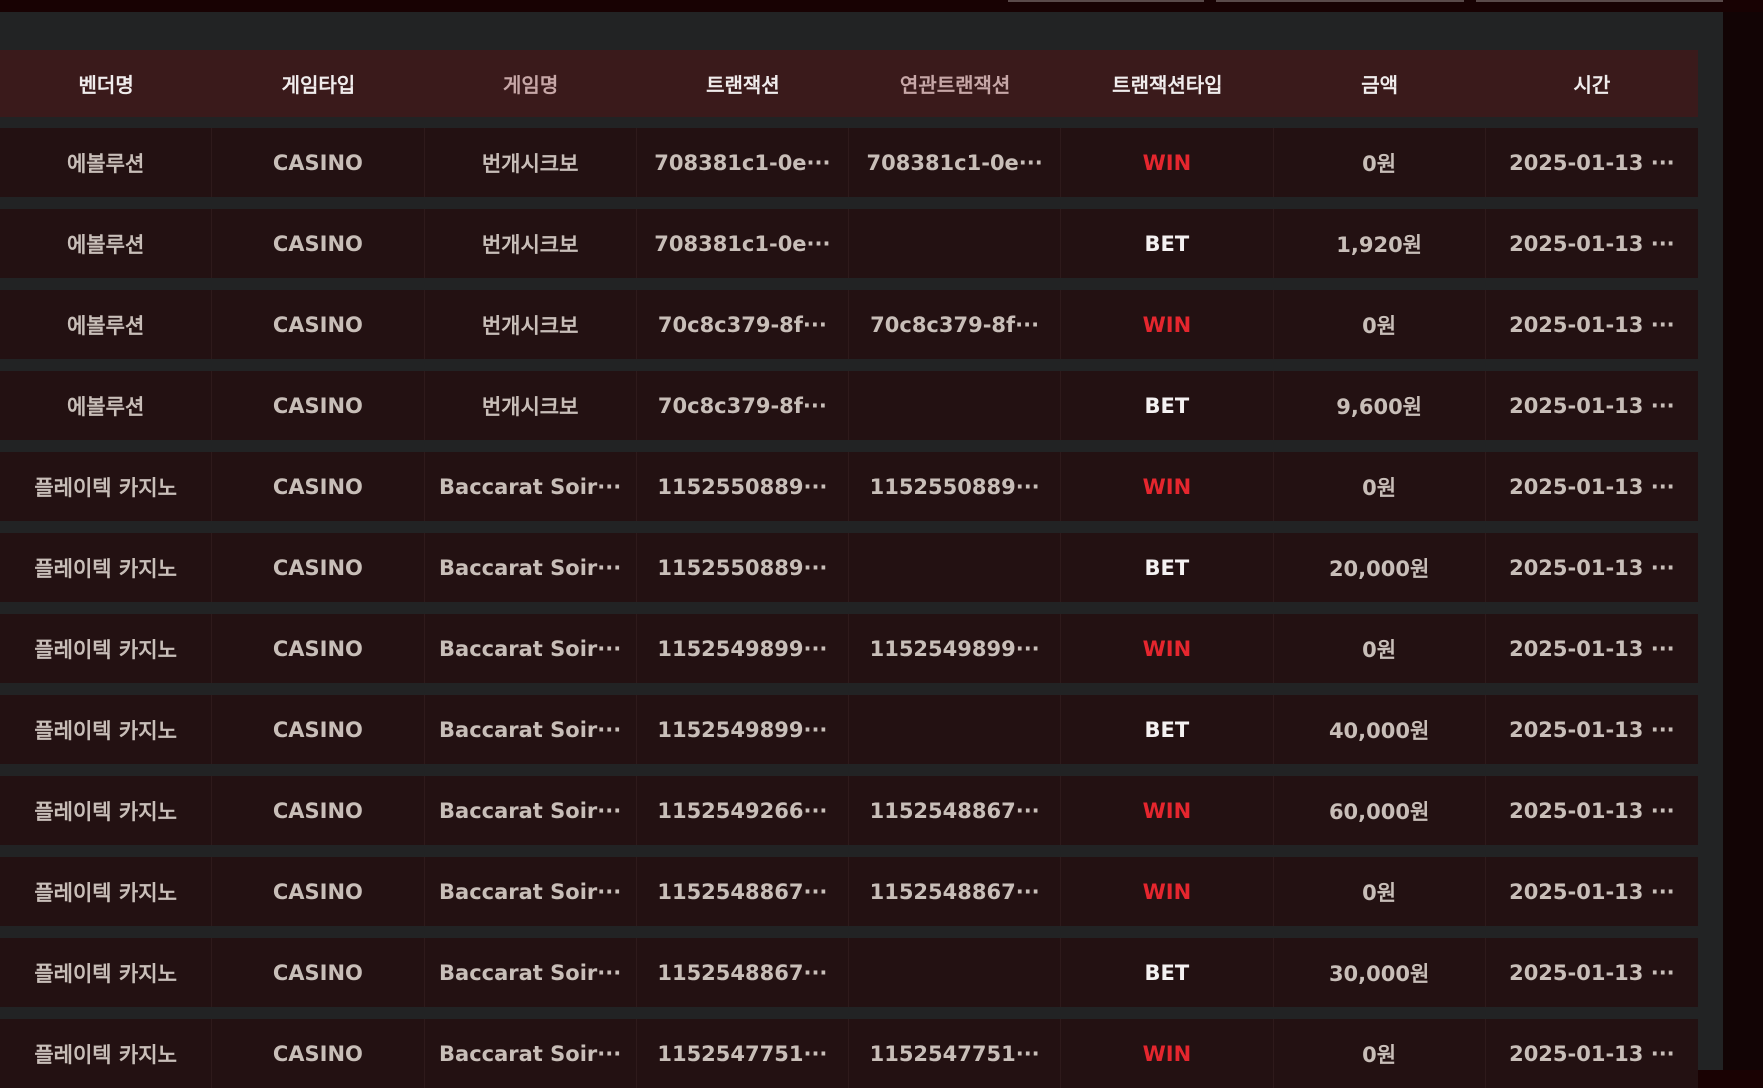 Image resolution: width=1763 pixels, height=1088 pixels. What do you see at coordinates (743, 83) in the screenshot?
I see `header-transaction: 트랜잭션` at bounding box center [743, 83].